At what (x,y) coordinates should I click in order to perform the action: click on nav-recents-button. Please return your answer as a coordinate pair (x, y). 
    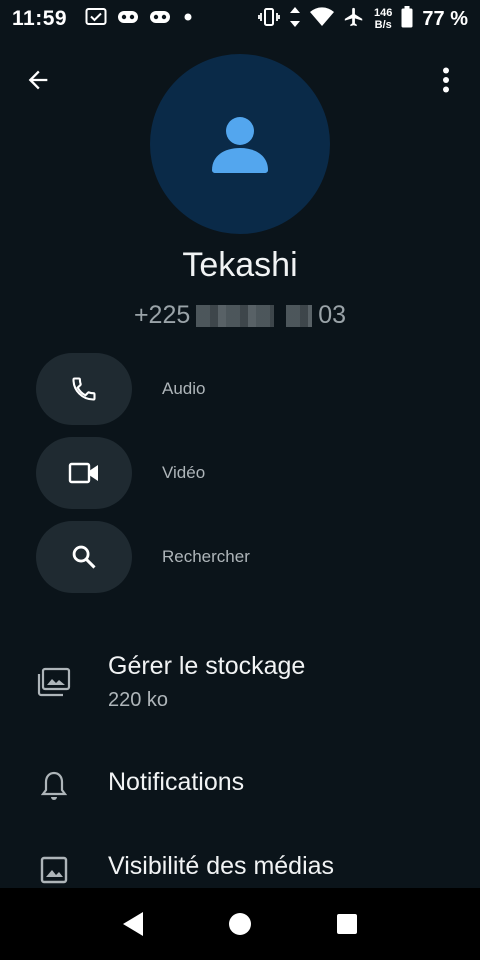
    Looking at the image, I should click on (347, 924).